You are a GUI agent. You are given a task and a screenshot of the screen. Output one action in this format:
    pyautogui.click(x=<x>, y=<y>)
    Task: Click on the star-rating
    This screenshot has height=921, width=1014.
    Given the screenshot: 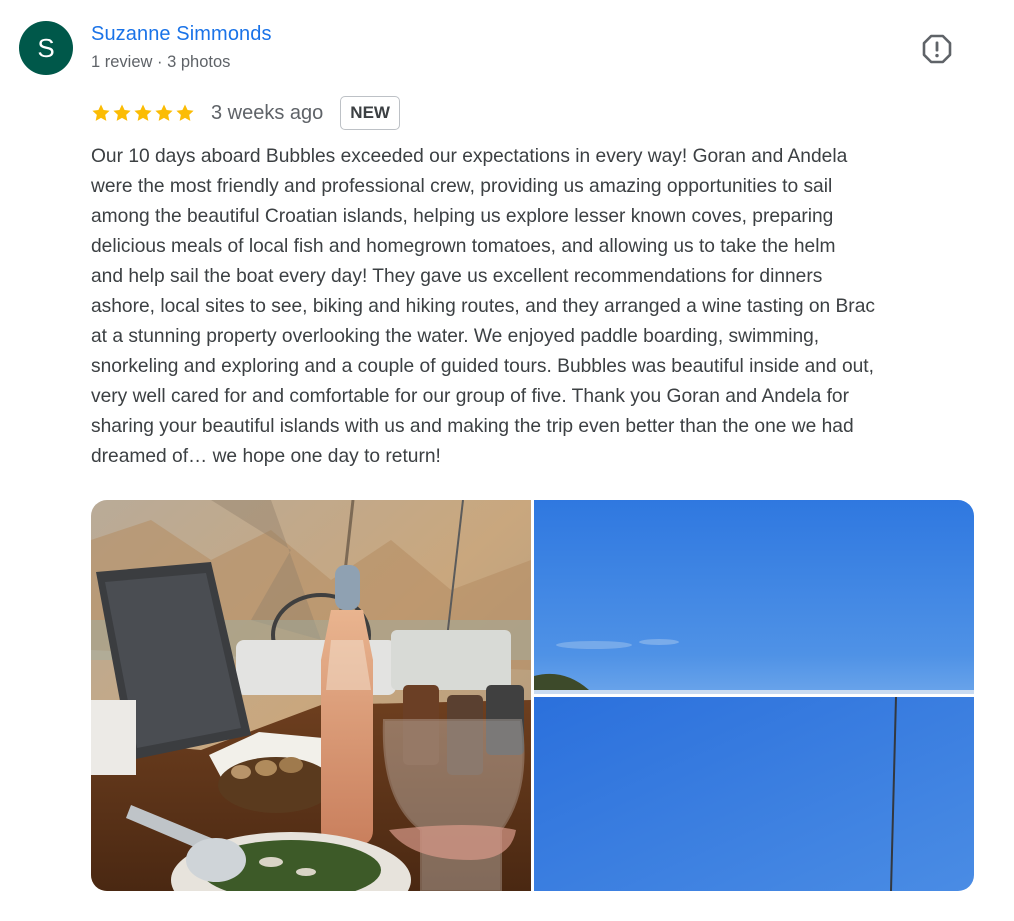 What is the action you would take?
    pyautogui.click(x=143, y=113)
    